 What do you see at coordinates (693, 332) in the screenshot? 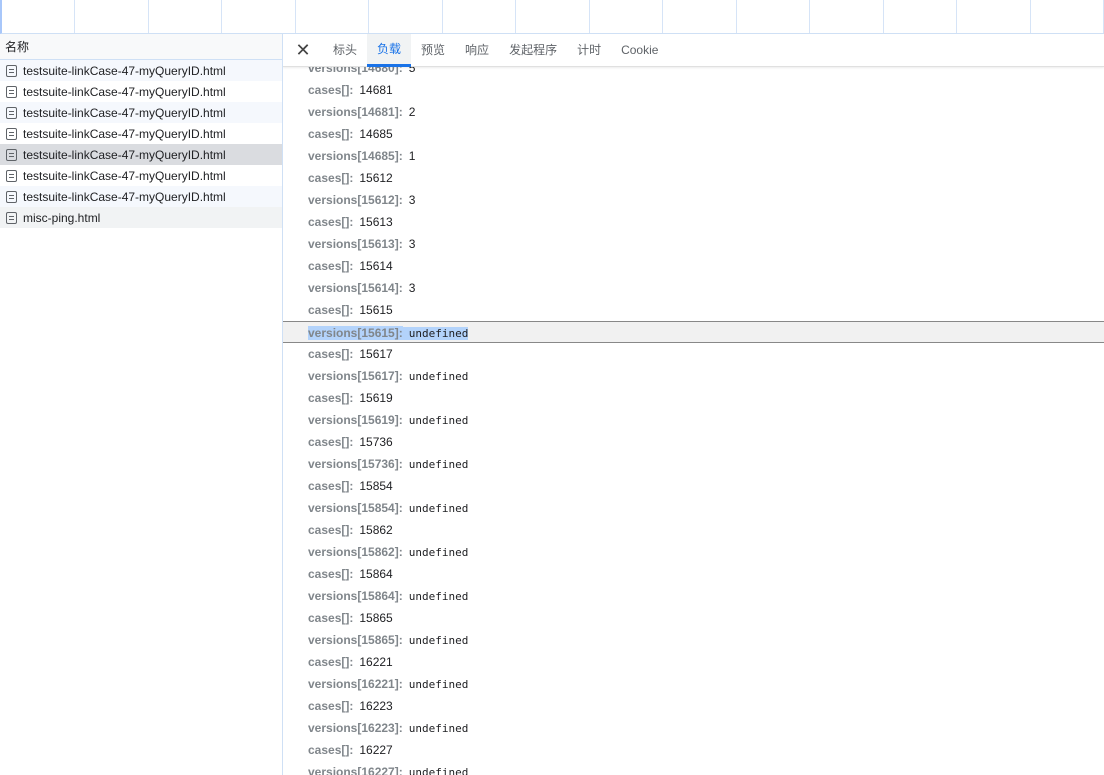
I see `payload-entry: versions[15615]: undefined` at bounding box center [693, 332].